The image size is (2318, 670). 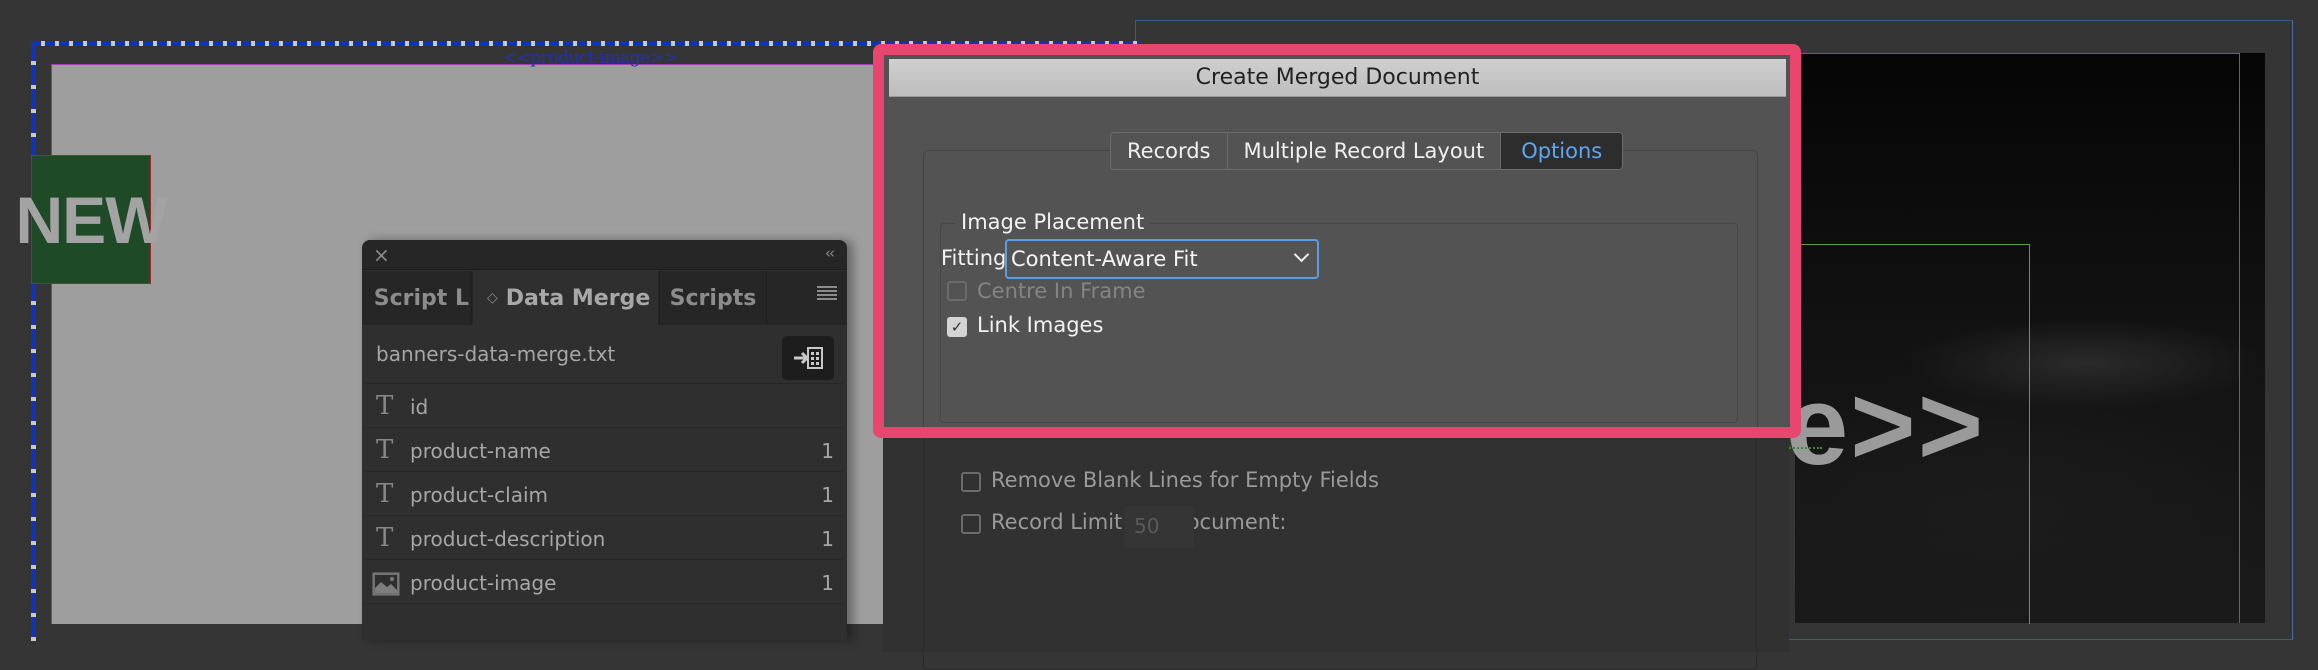 I want to click on field-name: product-description, so click(x=508, y=539).